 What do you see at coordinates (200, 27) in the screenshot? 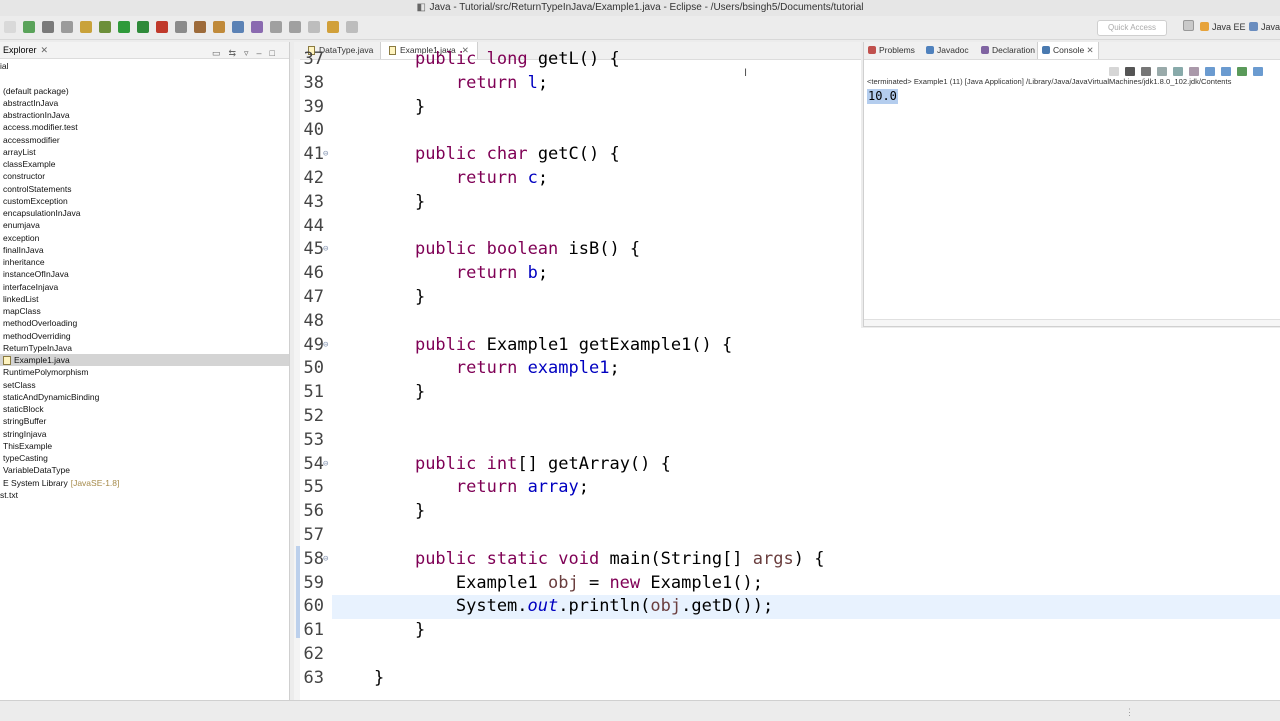
I see `new-package-icon` at bounding box center [200, 27].